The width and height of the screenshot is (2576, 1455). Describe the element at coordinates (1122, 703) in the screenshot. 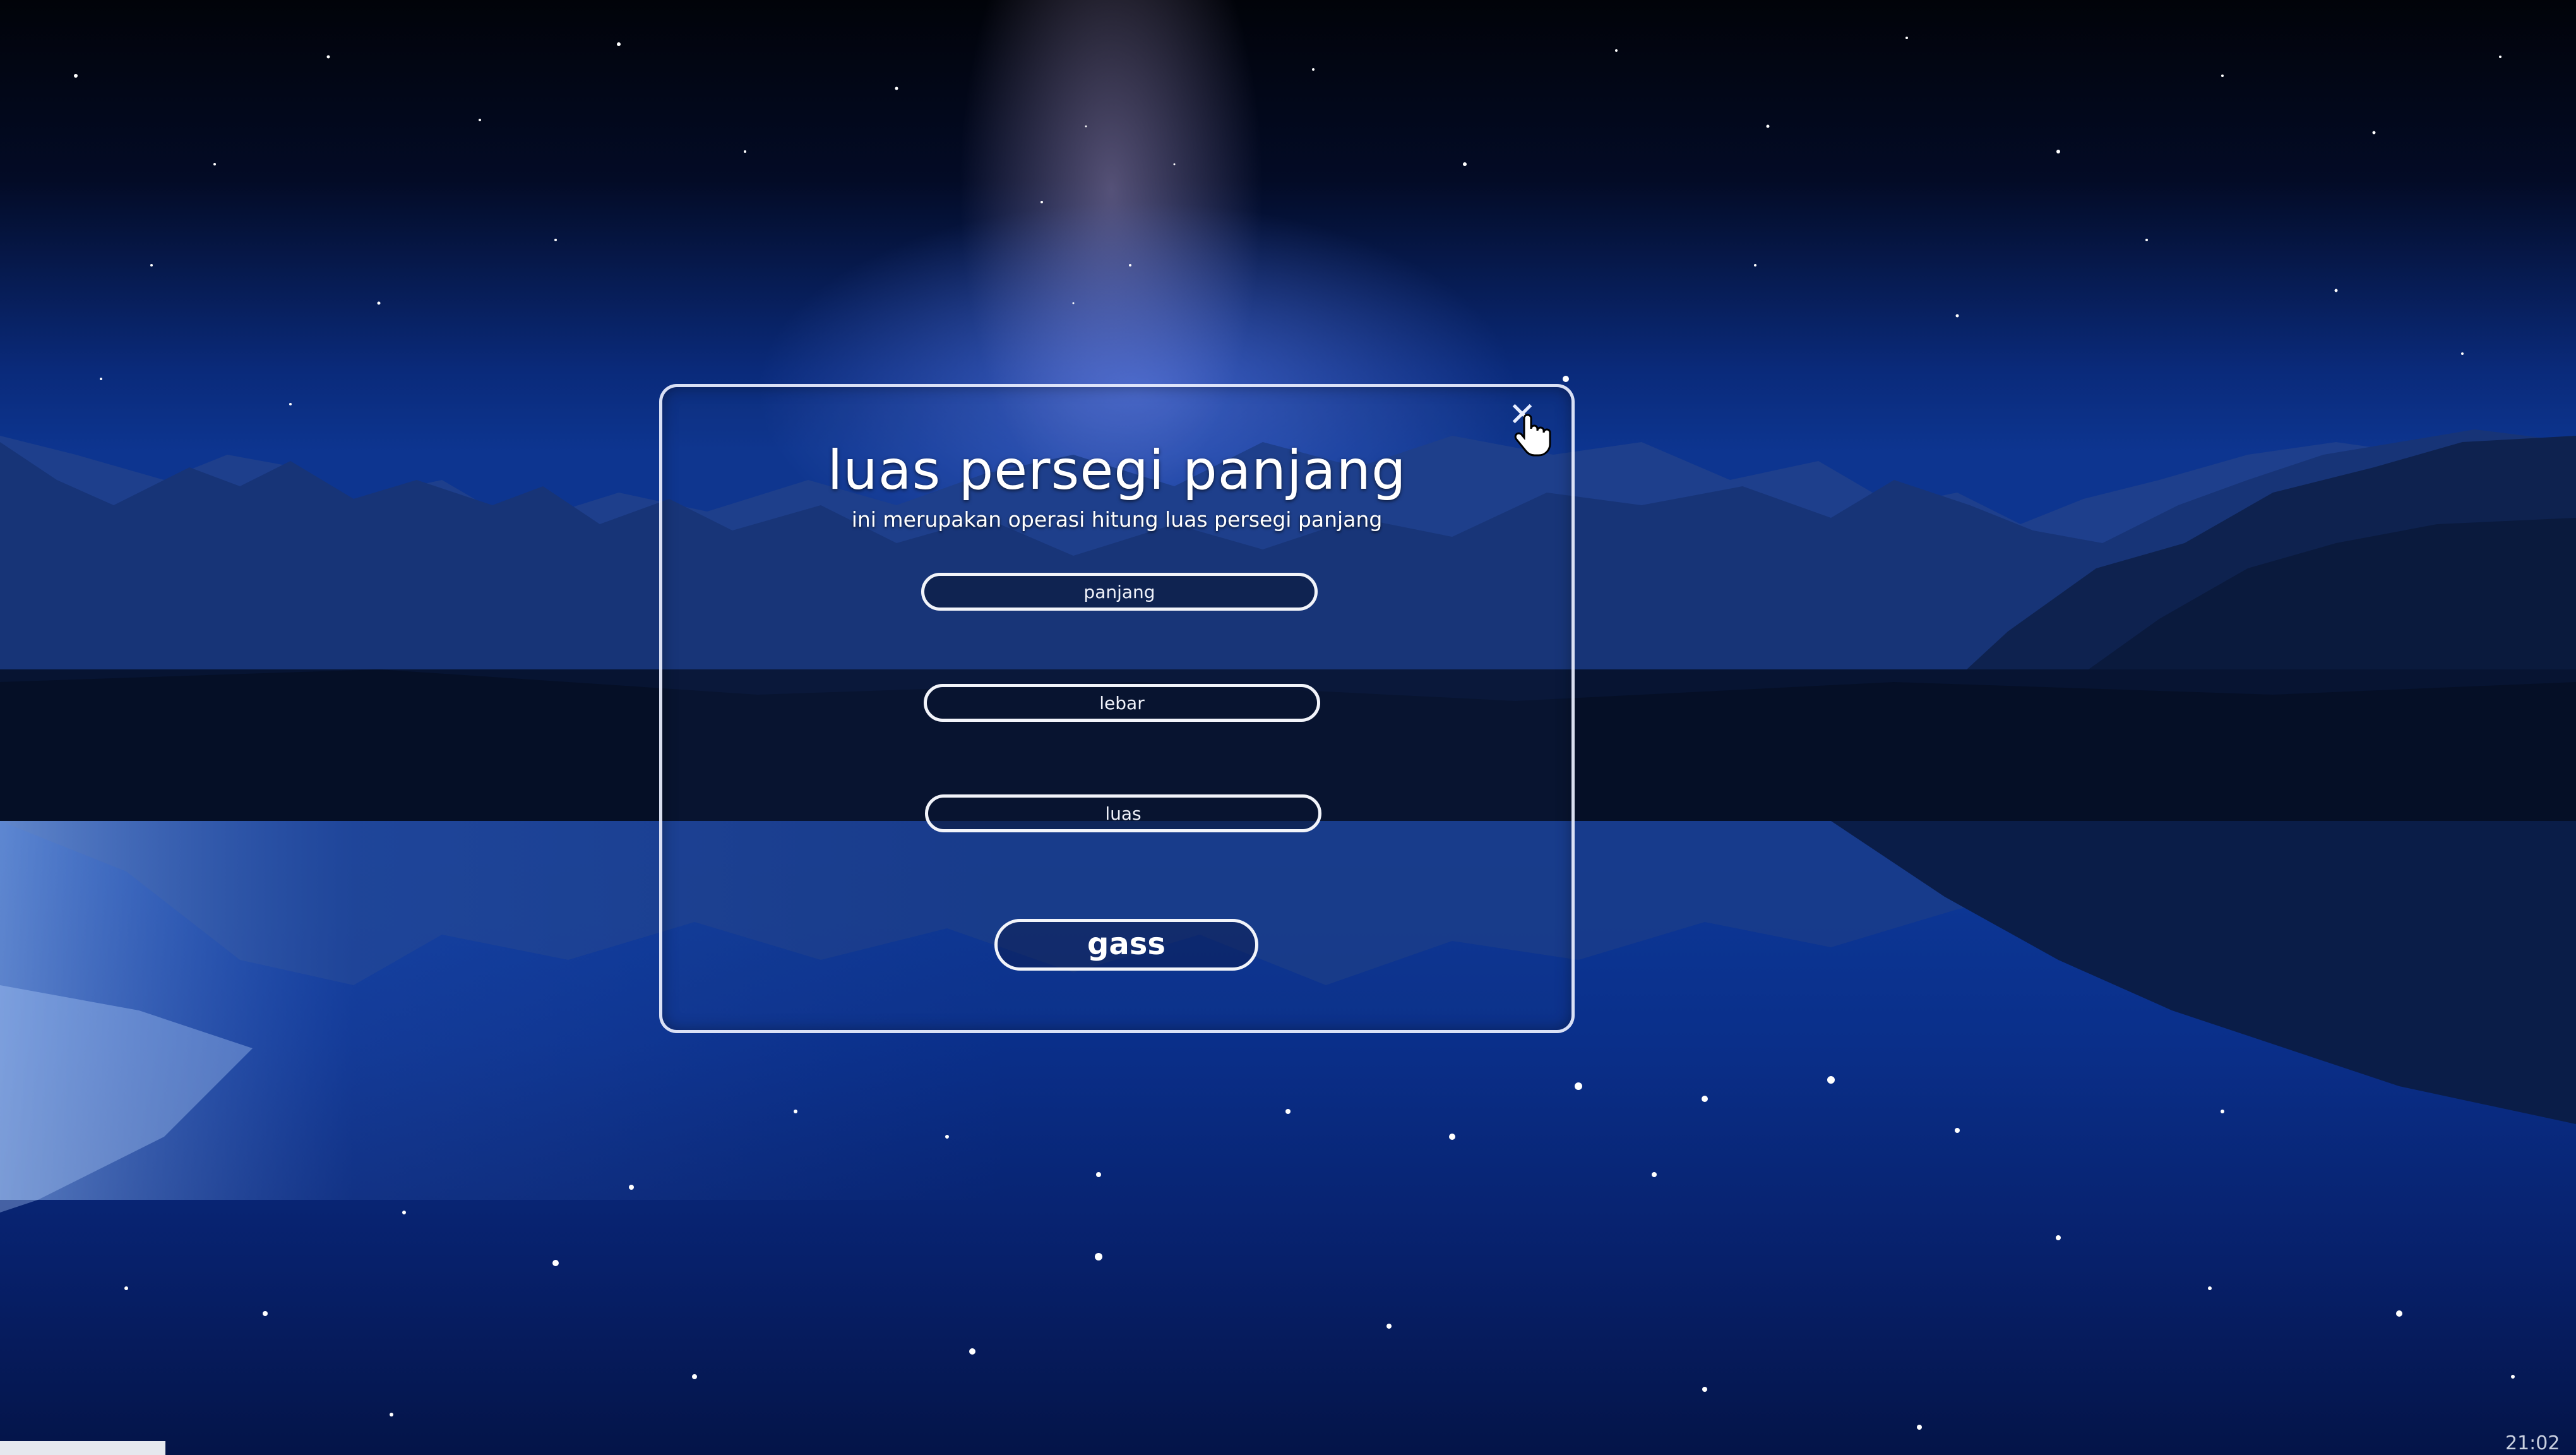

I see `lebar-input` at that location.